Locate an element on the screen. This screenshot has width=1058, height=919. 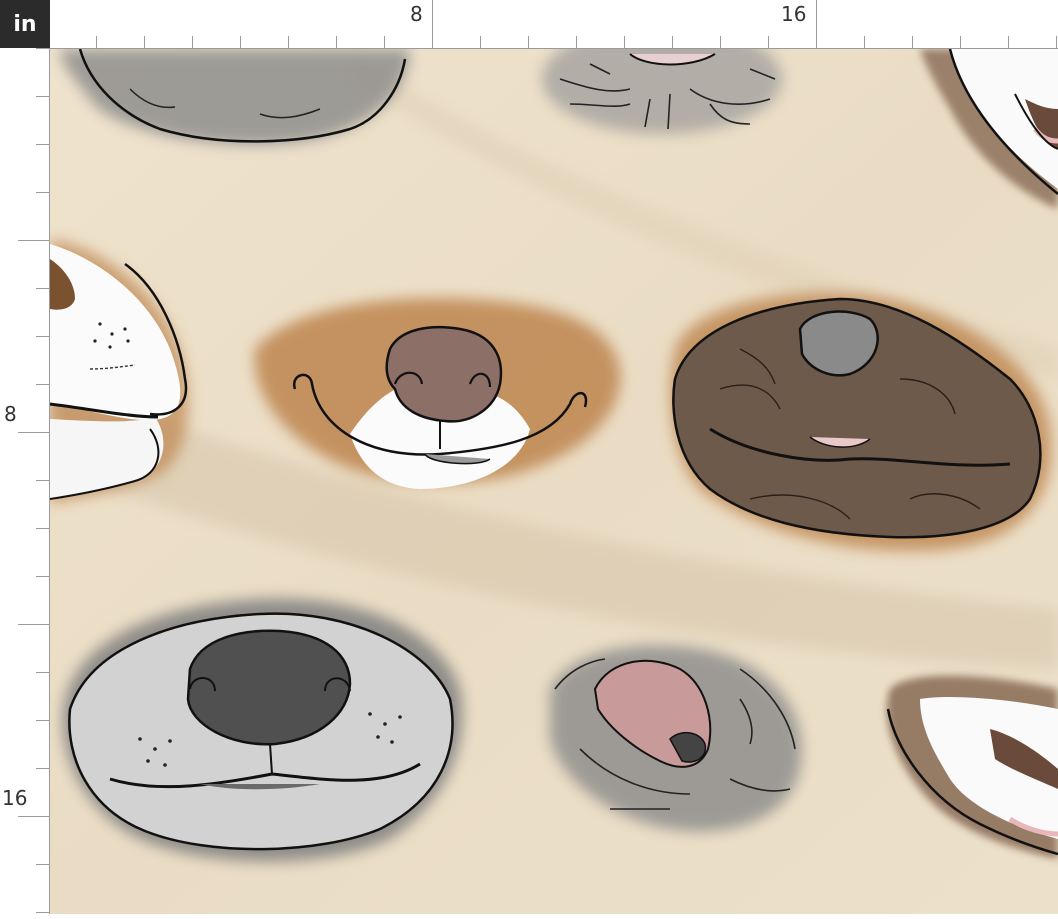
left-ruler-label-16: 16 is located at coordinates (15, 798).